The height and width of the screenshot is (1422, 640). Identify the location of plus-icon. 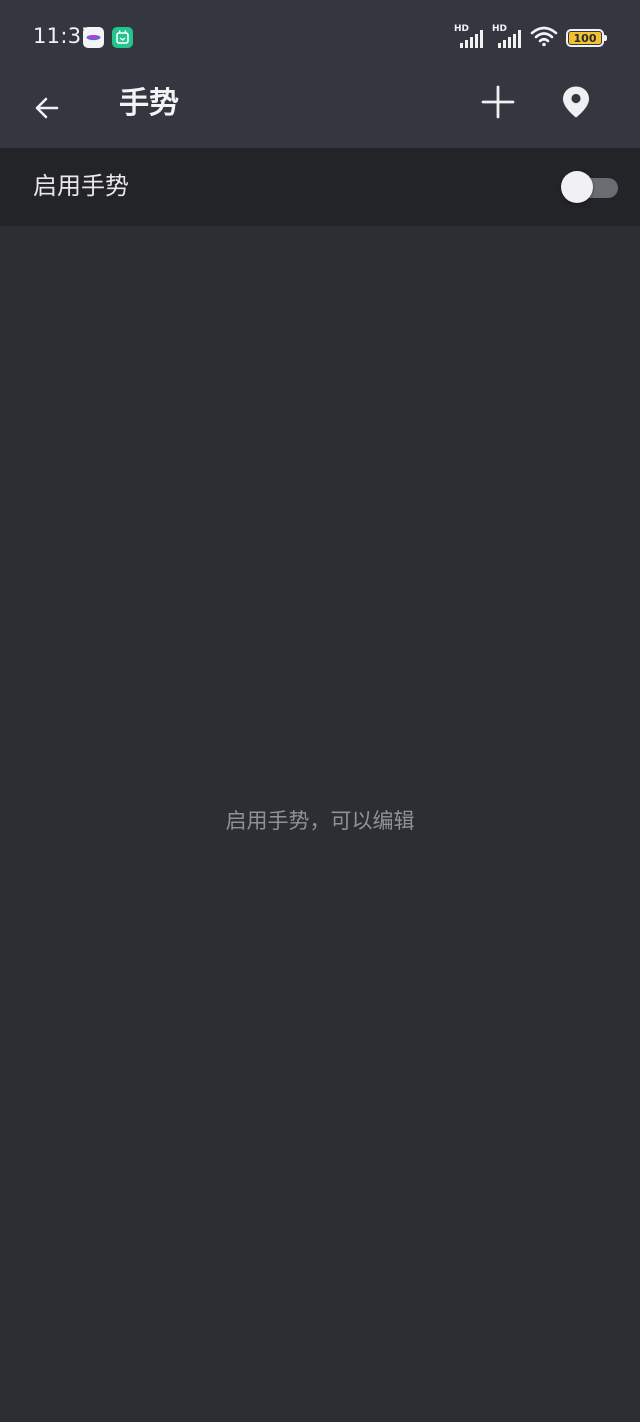
(498, 104).